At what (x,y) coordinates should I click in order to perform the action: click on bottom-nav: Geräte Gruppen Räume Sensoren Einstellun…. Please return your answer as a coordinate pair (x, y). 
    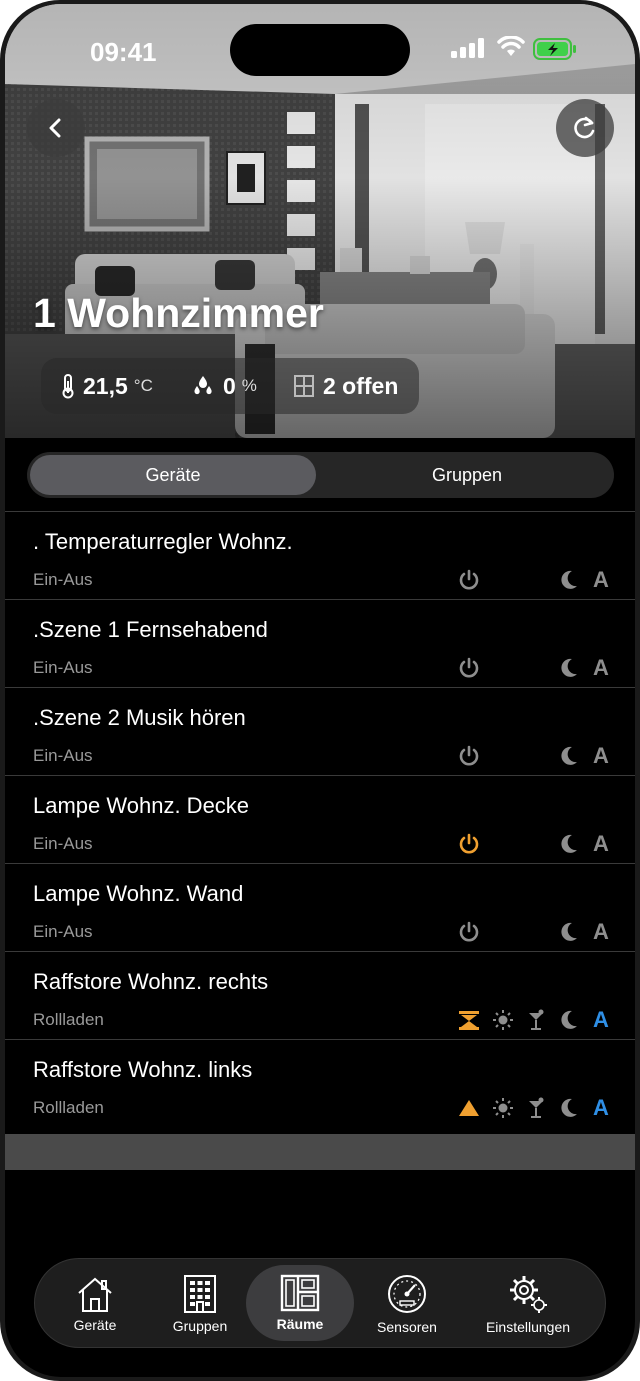
    Looking at the image, I should click on (320, 1303).